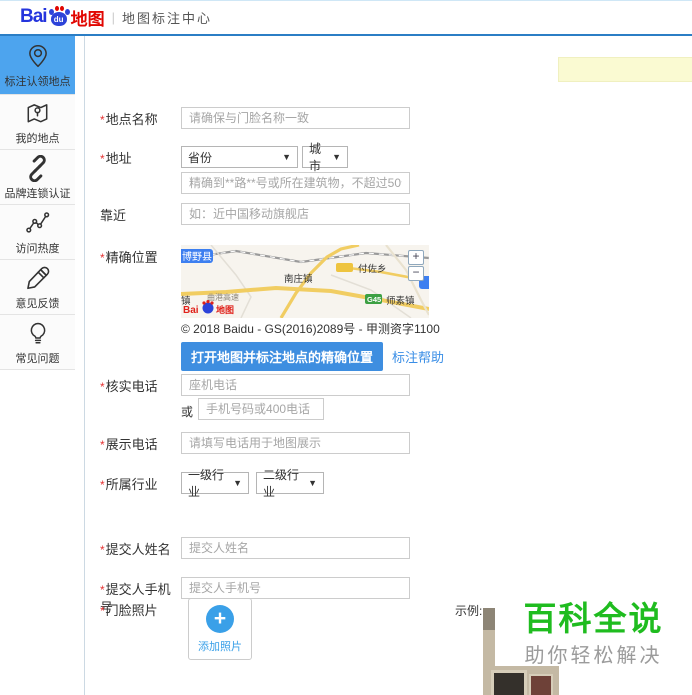 This screenshot has width=692, height=695. What do you see at coordinates (298, 279) in the screenshot?
I see `map-label-nanzhuang: 南庄镇` at bounding box center [298, 279].